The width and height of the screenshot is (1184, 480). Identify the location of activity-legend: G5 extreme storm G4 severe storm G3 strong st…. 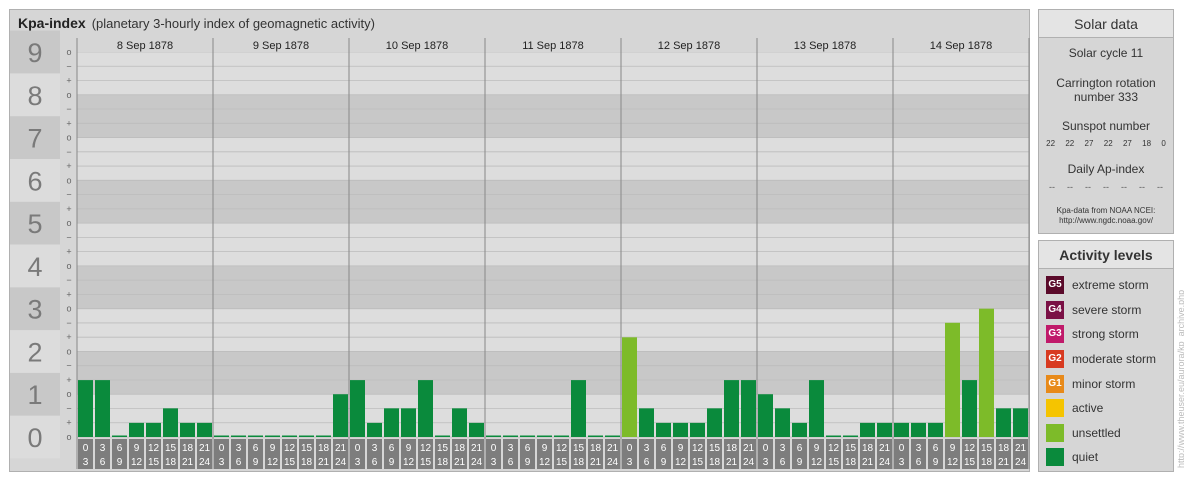
(1106, 369).